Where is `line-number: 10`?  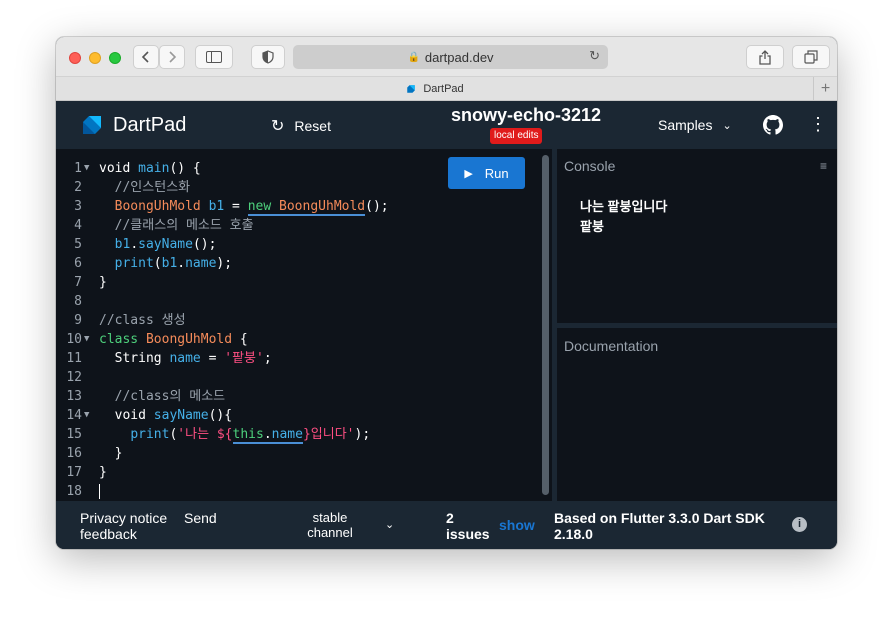 line-number: 10 is located at coordinates (74, 339).